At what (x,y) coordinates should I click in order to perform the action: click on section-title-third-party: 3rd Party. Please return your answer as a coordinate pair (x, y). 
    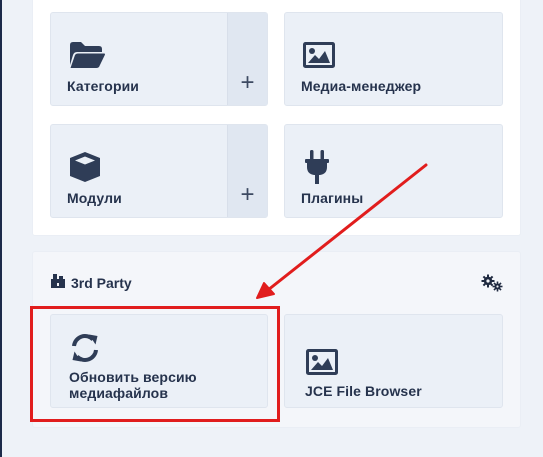
    Looking at the image, I should click on (91, 282).